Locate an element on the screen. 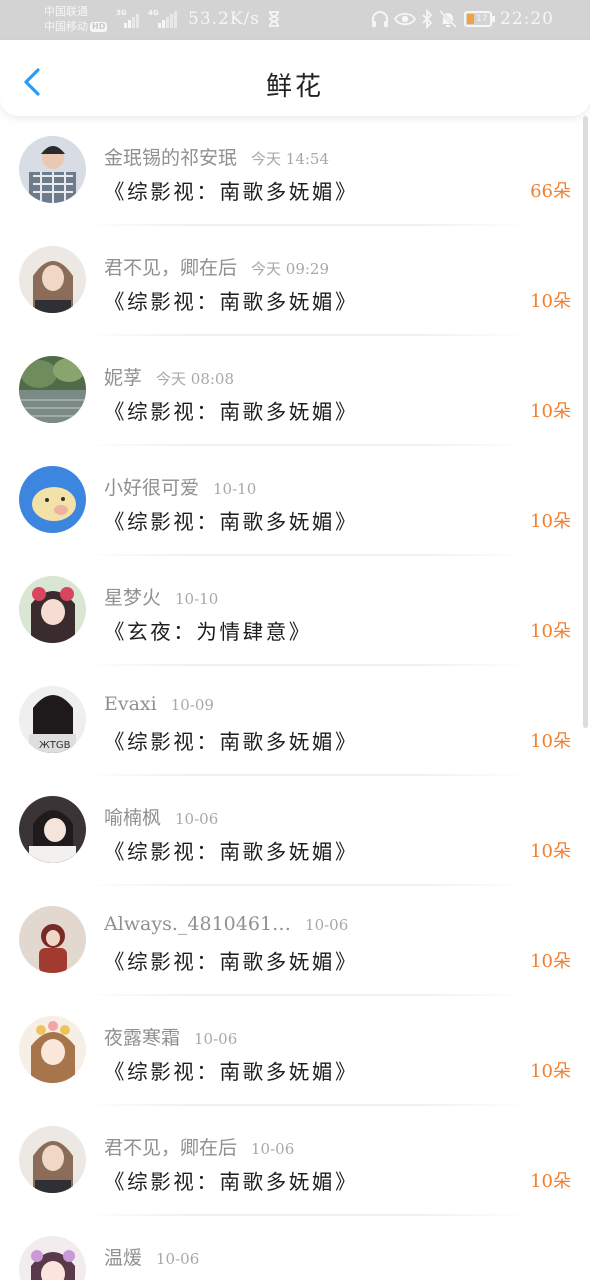  headphones-icon is located at coordinates (380, 19).